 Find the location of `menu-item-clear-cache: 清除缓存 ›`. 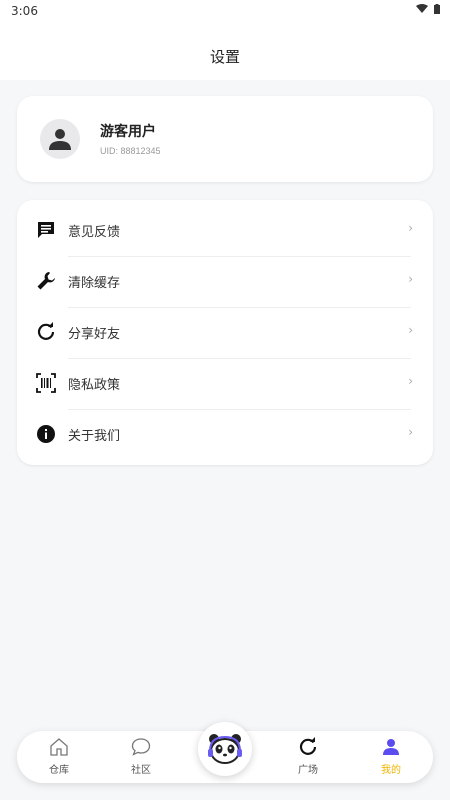

menu-item-clear-cache: 清除缓存 › is located at coordinates (225, 281).